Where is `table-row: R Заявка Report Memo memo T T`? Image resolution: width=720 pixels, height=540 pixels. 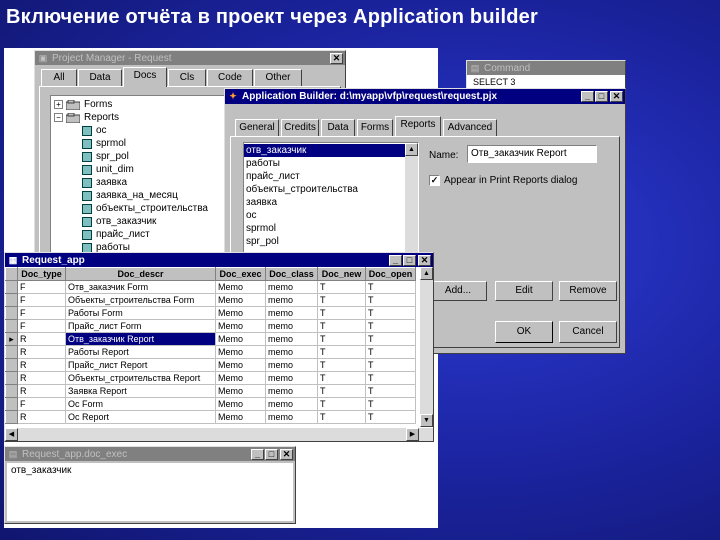
table-row: R Заявка Report Memo memo T T is located at coordinates (210, 391).